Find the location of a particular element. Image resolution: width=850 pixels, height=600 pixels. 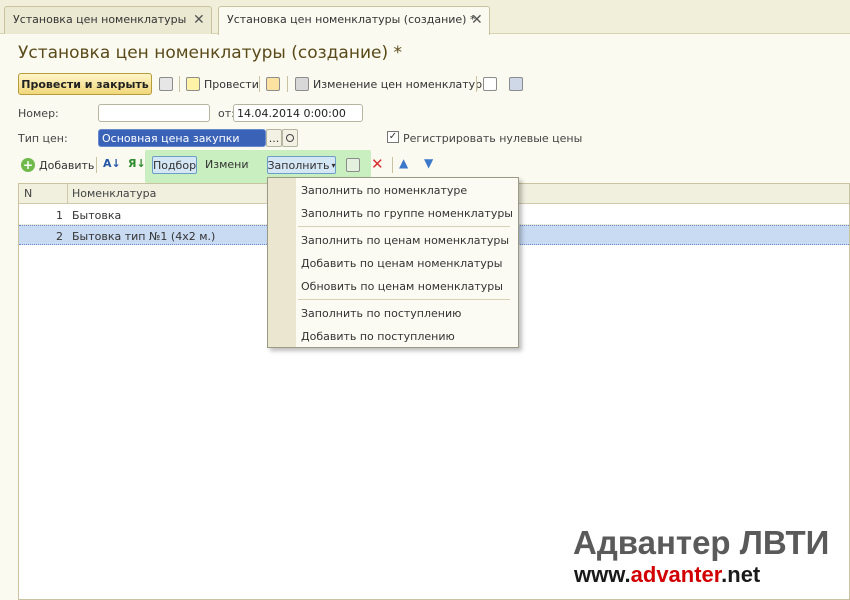

change-prices-button: Изменение цен номенклатуры is located at coordinates (393, 84).